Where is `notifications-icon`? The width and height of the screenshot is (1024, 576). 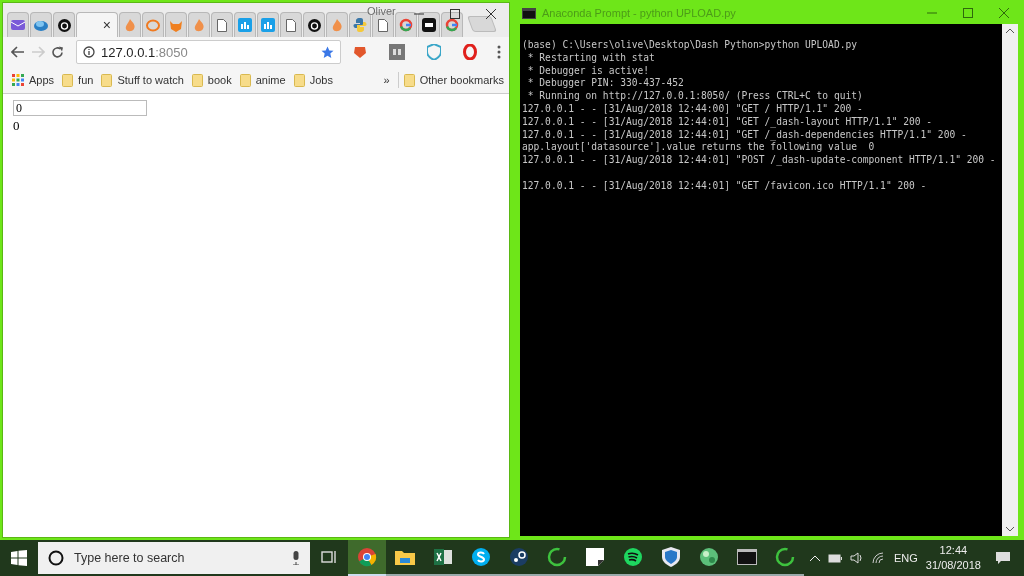 notifications-icon is located at coordinates (1002, 558).